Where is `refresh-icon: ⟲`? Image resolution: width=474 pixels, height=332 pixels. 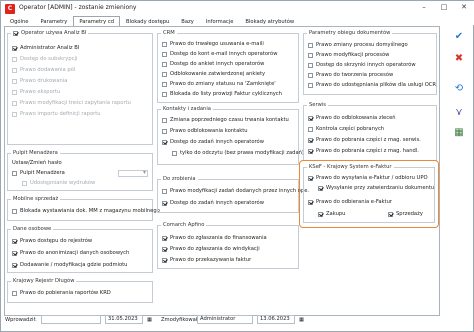 refresh-icon: ⟲ is located at coordinates (459, 89).